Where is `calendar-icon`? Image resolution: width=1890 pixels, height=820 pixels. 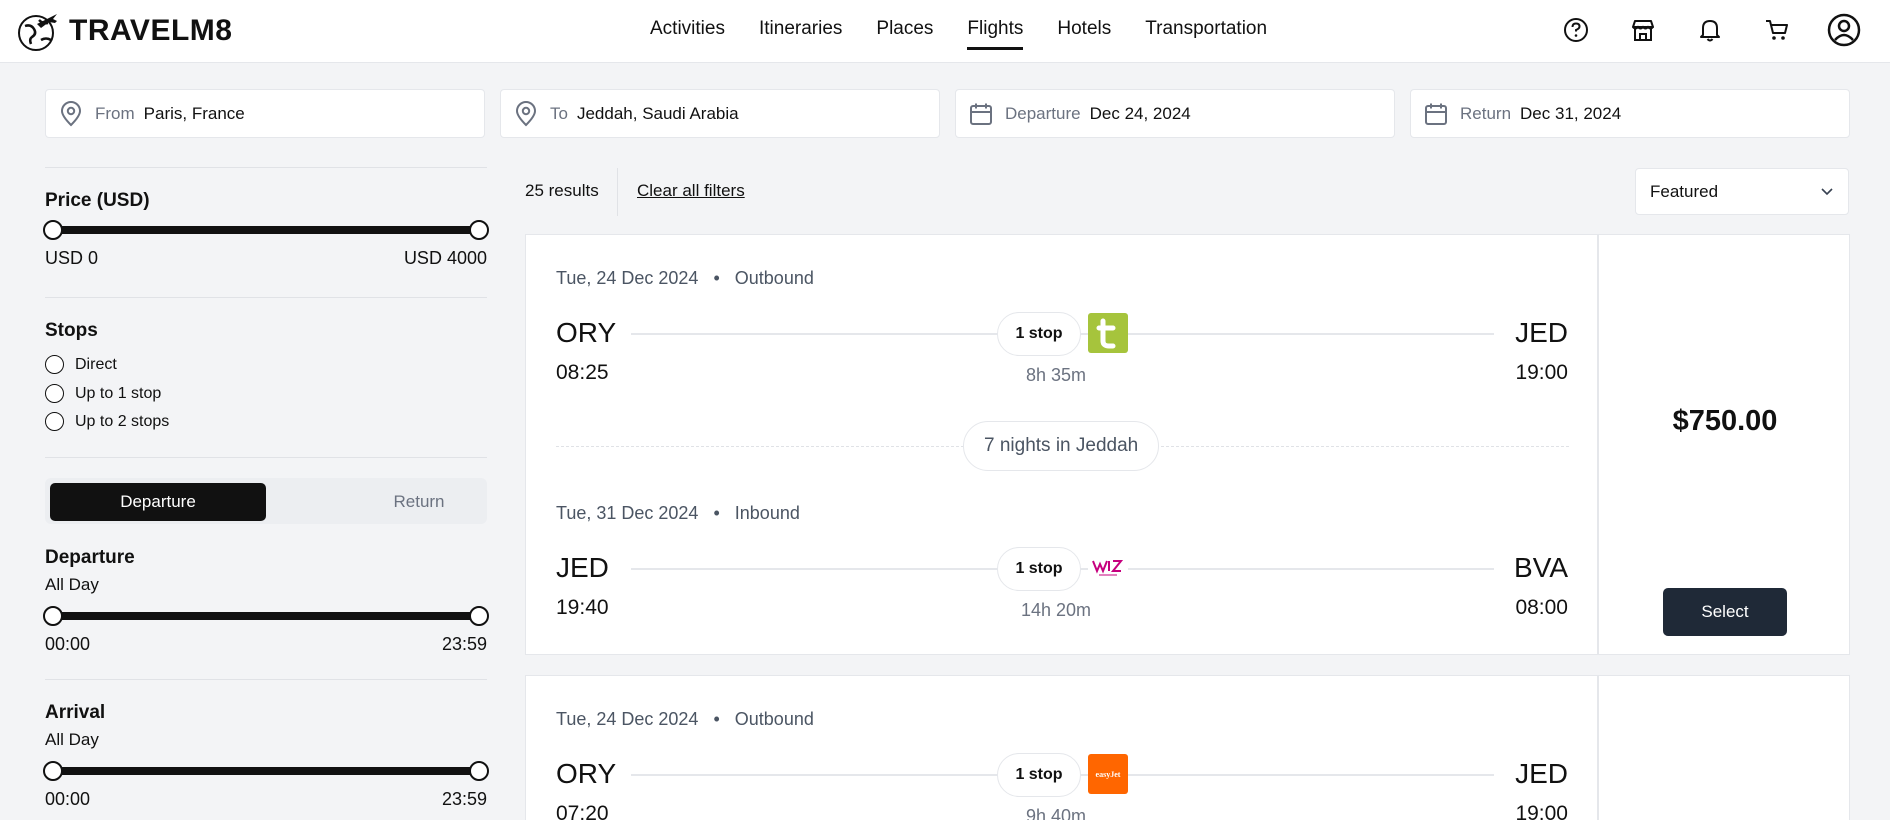
calendar-icon is located at coordinates (981, 114).